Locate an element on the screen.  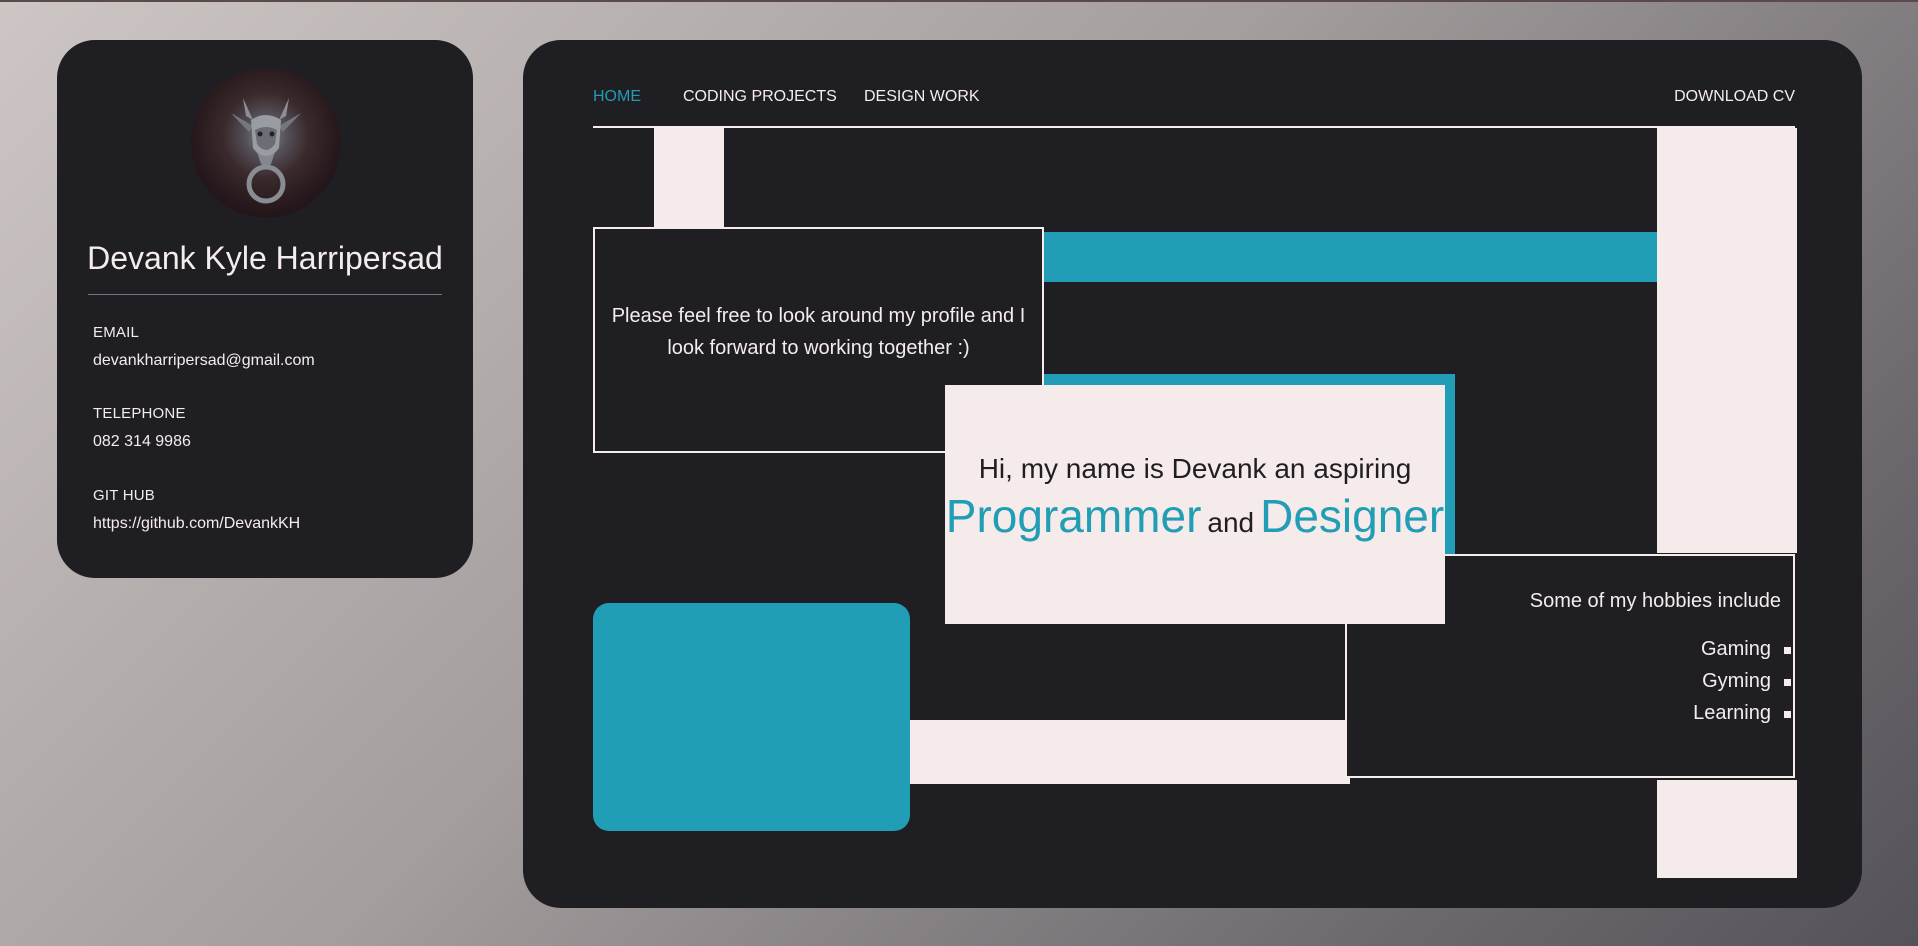
decor-column-right-top is located at coordinates (1727, 340).